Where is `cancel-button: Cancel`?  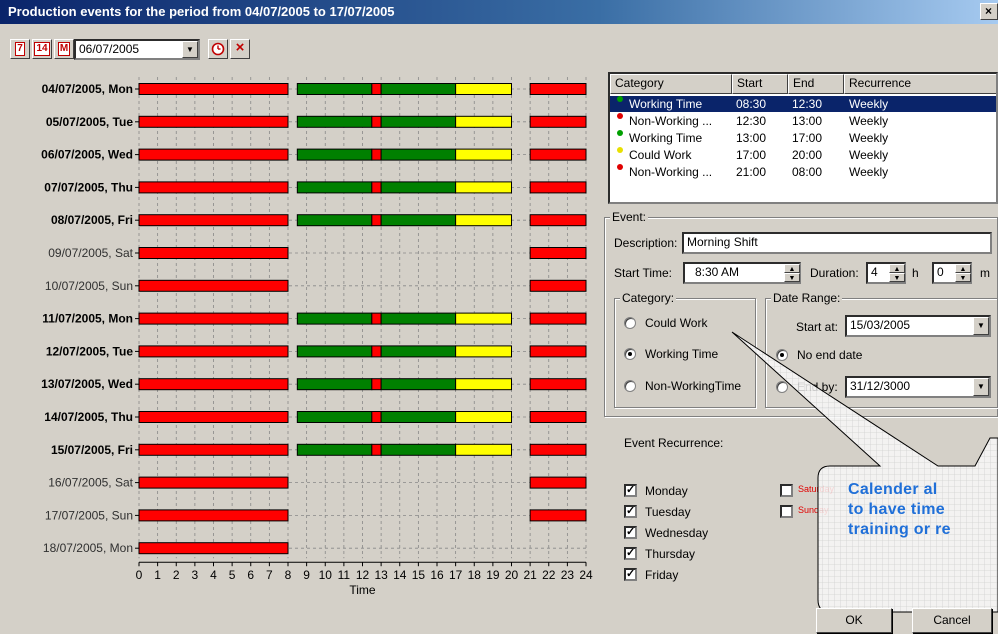
cancel-button: Cancel is located at coordinates (952, 620).